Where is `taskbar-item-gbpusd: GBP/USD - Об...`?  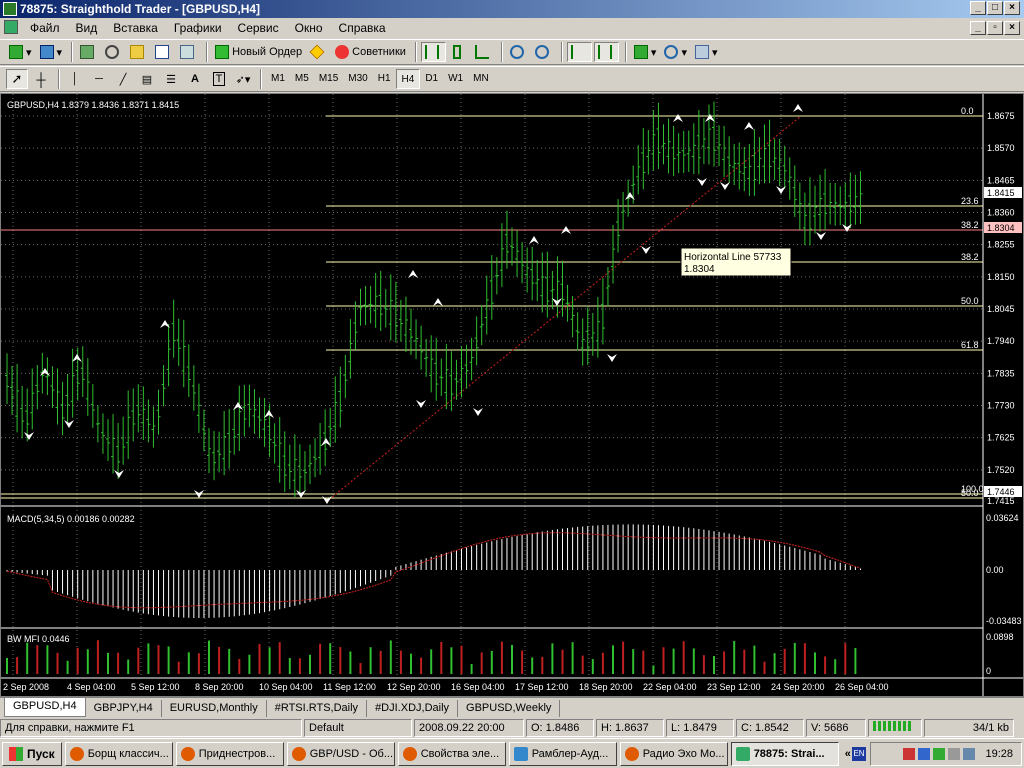 taskbar-item-gbpusd: GBP/USD - Об... is located at coordinates (340, 753).